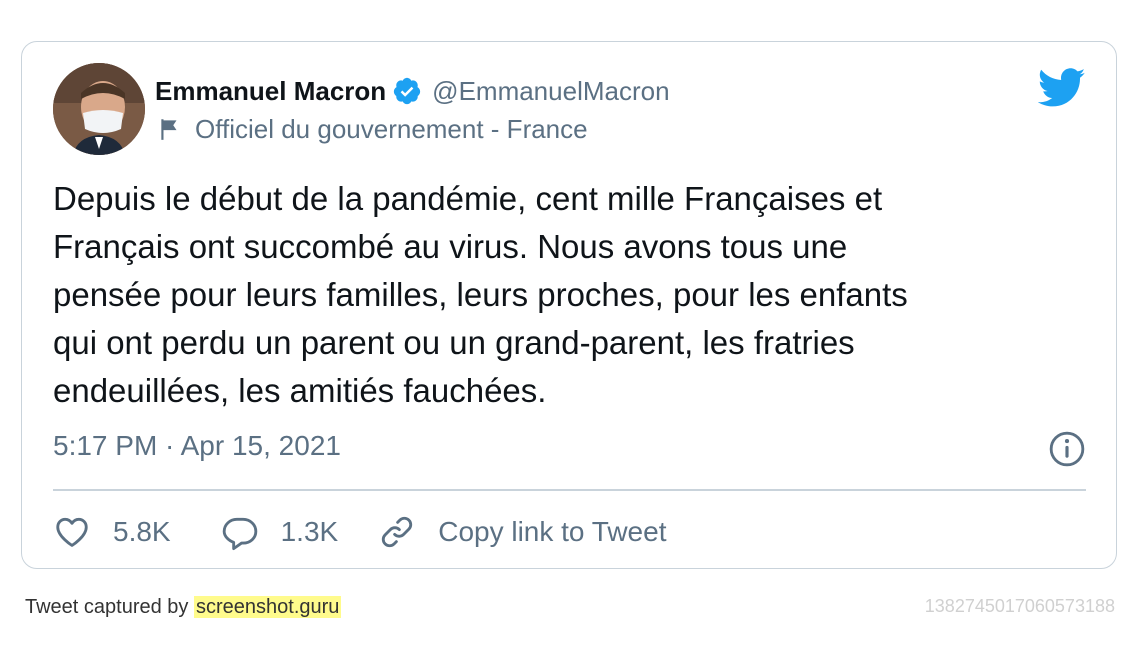  What do you see at coordinates (1061, 88) in the screenshot?
I see `twitter-bird-icon` at bounding box center [1061, 88].